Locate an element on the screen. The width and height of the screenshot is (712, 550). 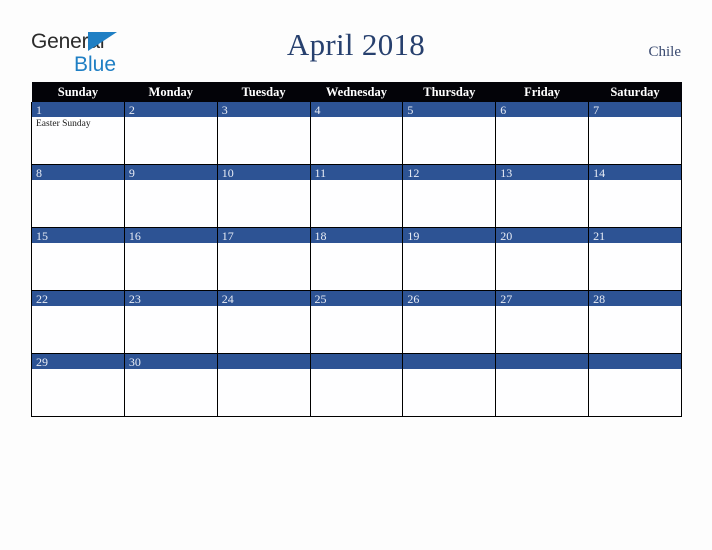
calendar-week-row: 8 9 10 11 12 13 14 is located at coordinates (356, 196).